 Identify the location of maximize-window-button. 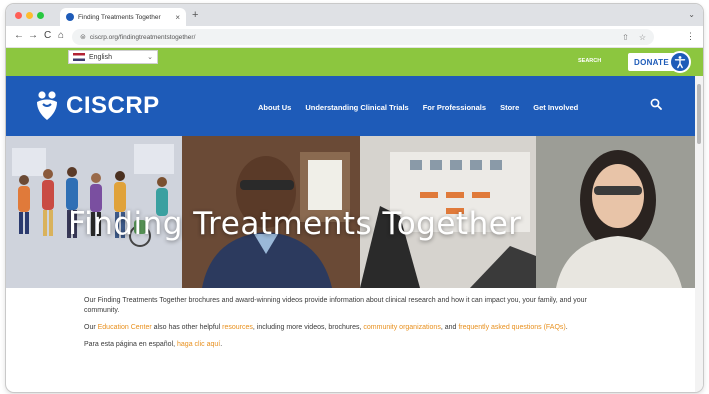
(40, 15).